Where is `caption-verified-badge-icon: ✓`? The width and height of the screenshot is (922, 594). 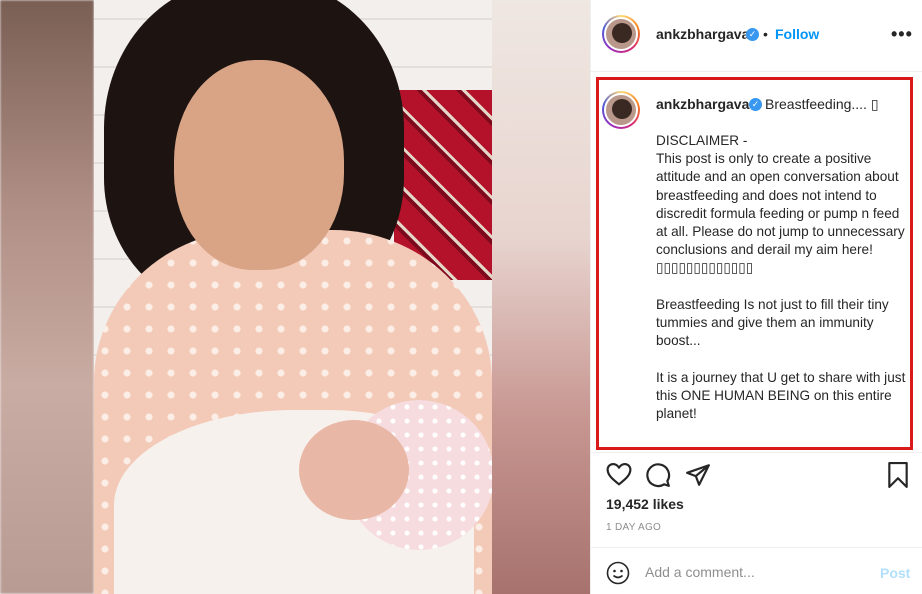 caption-verified-badge-icon: ✓ is located at coordinates (755, 104).